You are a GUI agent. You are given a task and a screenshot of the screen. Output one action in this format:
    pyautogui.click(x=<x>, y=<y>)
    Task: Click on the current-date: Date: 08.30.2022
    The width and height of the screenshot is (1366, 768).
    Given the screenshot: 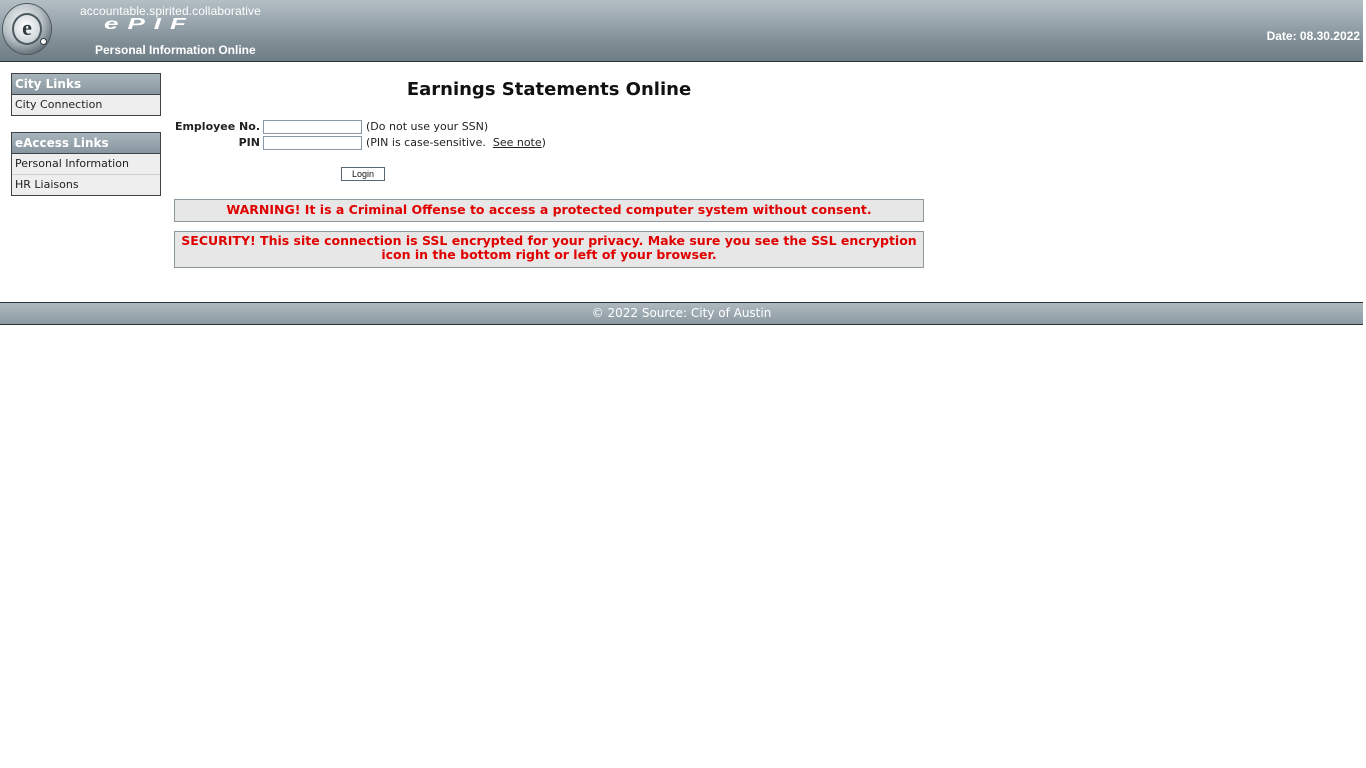 What is the action you would take?
    pyautogui.click(x=1313, y=36)
    